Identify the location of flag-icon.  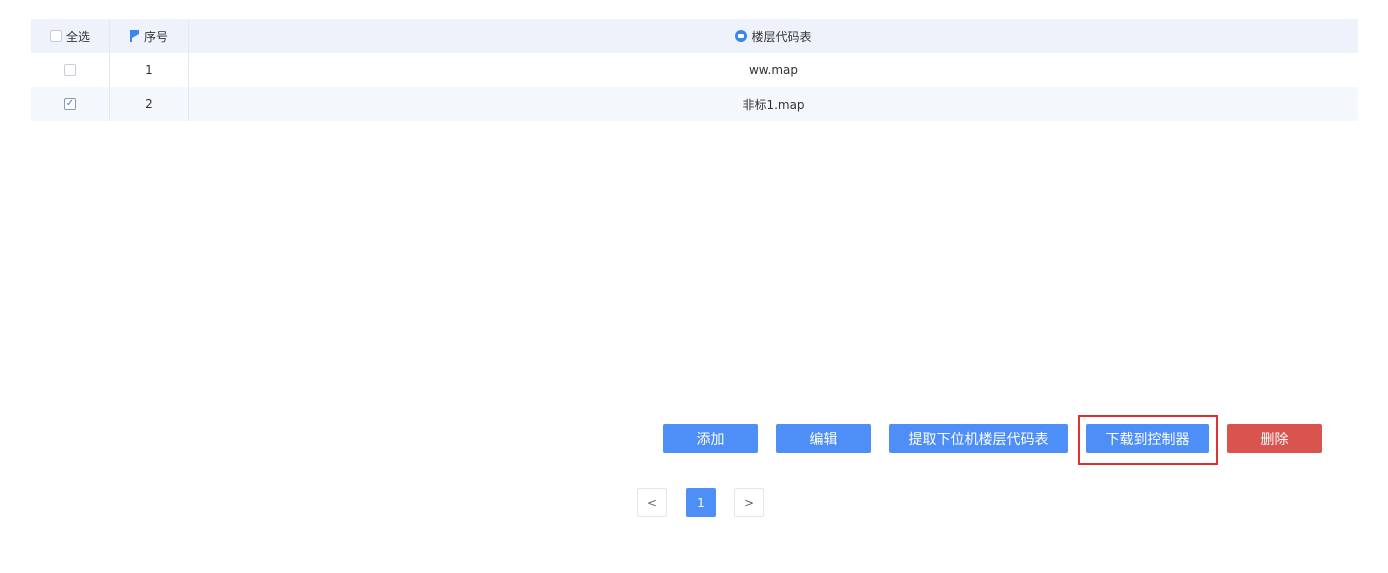
(134, 36).